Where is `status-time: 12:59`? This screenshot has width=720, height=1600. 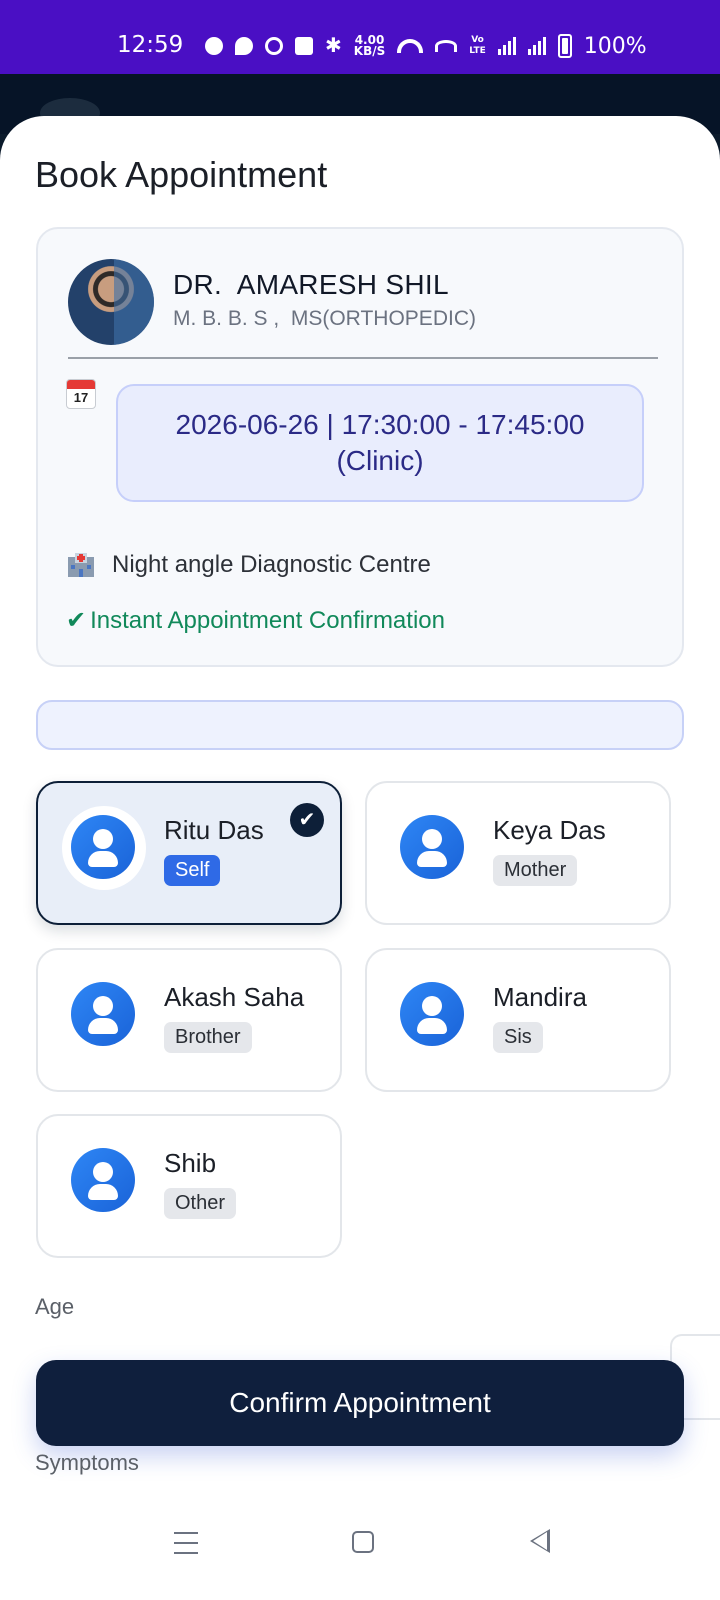 status-time: 12:59 is located at coordinates (150, 45).